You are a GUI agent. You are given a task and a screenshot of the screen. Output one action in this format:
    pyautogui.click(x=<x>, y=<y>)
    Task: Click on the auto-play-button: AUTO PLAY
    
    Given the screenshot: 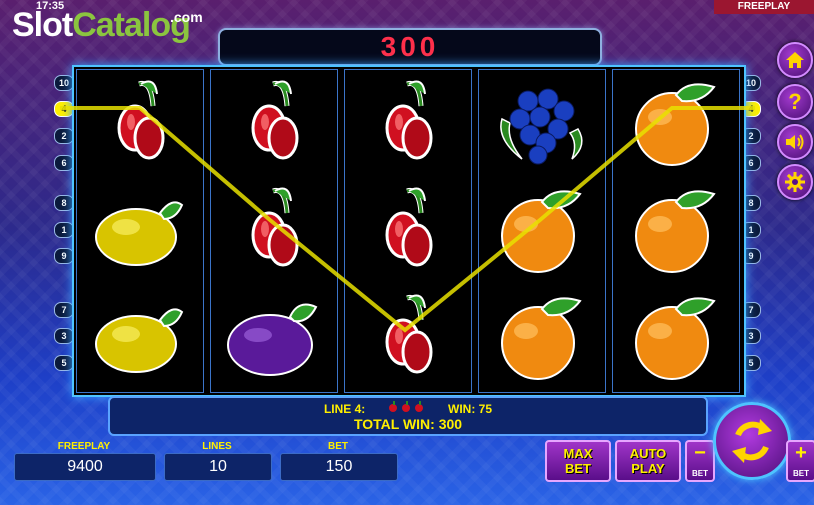 What is the action you would take?
    pyautogui.click(x=648, y=461)
    